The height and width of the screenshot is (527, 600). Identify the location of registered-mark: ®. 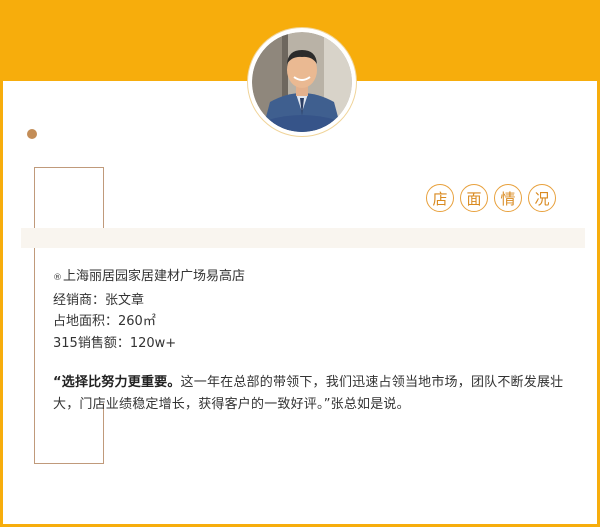
(57, 278).